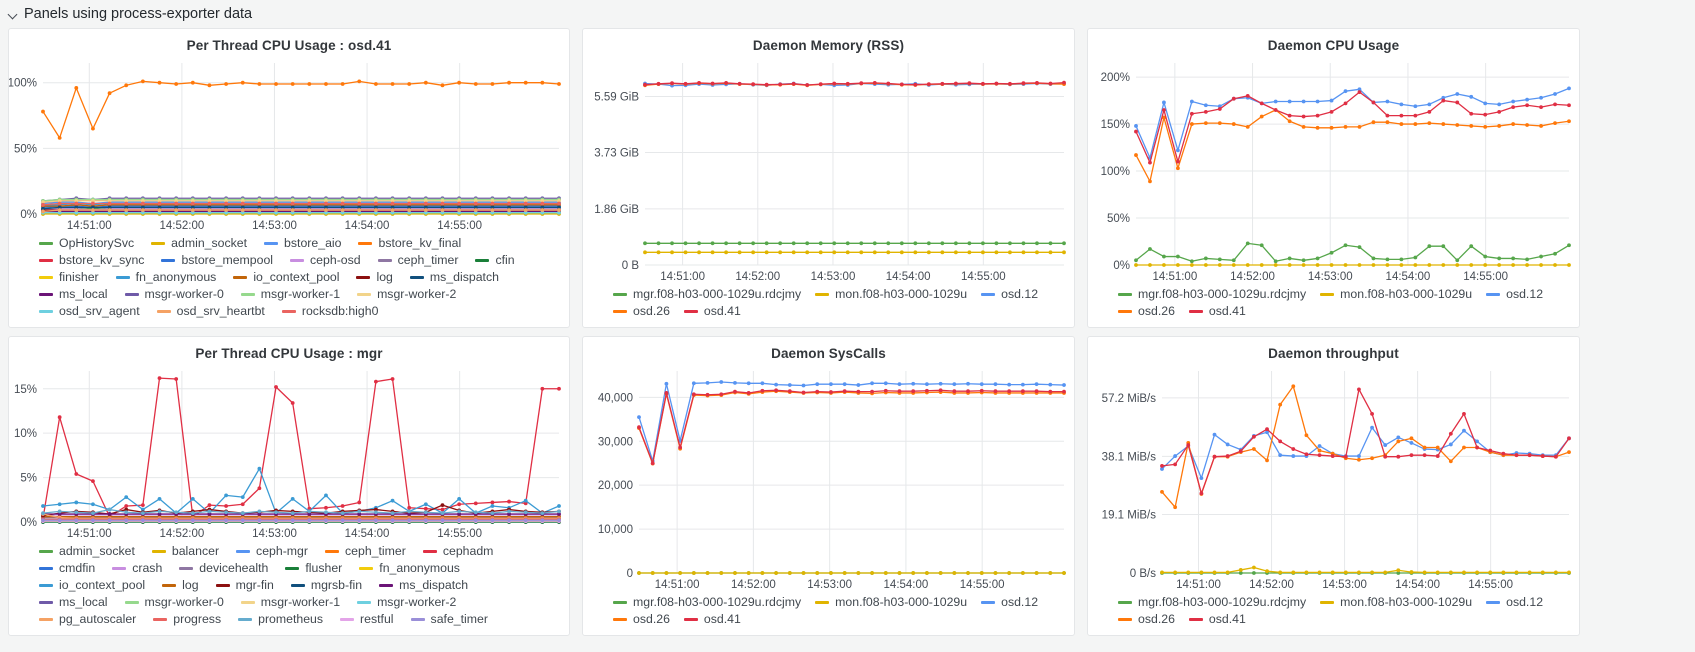  What do you see at coordinates (313, 568) in the screenshot?
I see `legend-item: flusher` at bounding box center [313, 568].